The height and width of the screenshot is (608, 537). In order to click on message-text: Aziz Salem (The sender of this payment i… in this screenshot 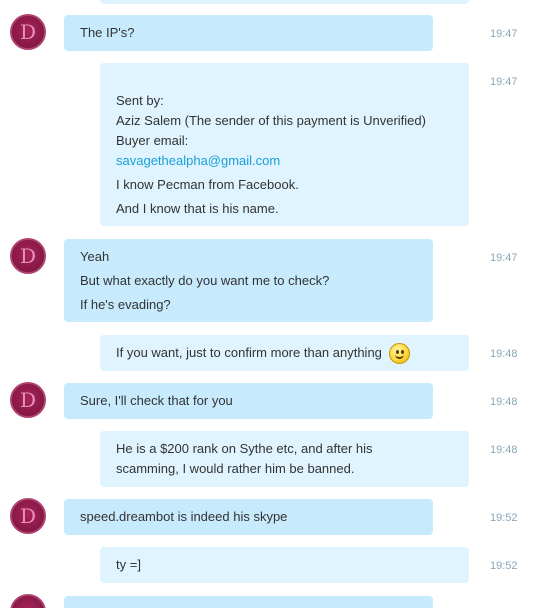, I will do `click(271, 120)`.